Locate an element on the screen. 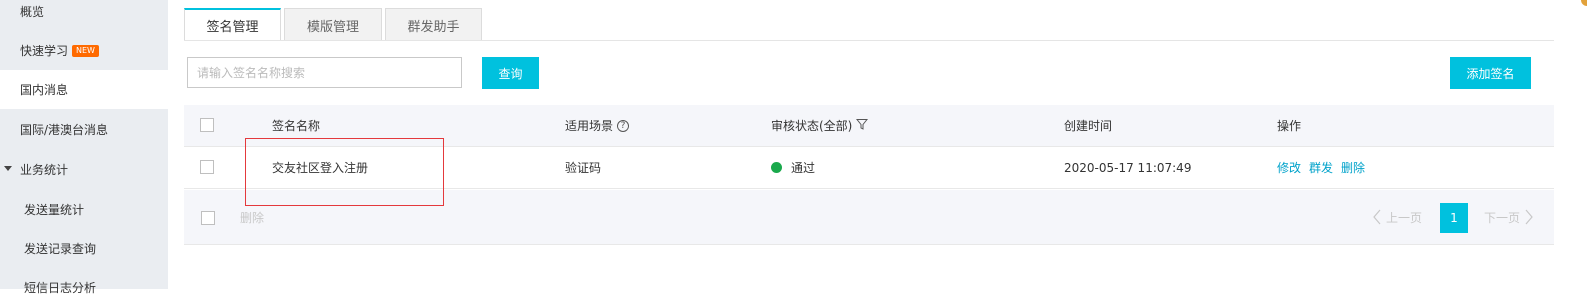 The image size is (1587, 307). footer-select-all-checkbox is located at coordinates (208, 218).